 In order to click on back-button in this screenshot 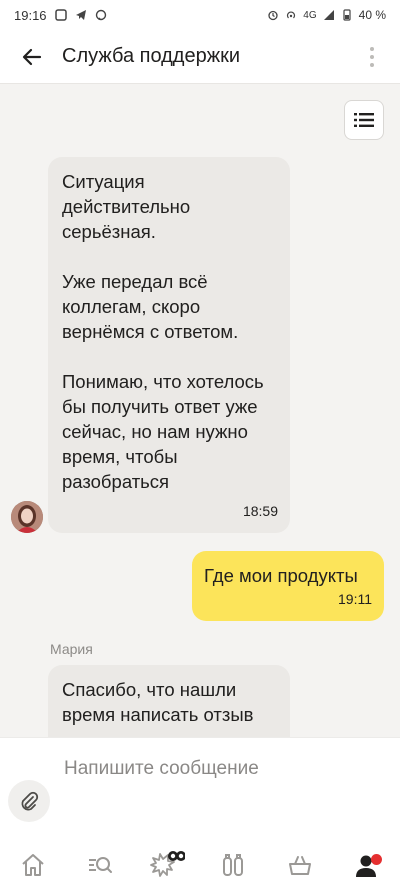, I will do `click(32, 57)`.